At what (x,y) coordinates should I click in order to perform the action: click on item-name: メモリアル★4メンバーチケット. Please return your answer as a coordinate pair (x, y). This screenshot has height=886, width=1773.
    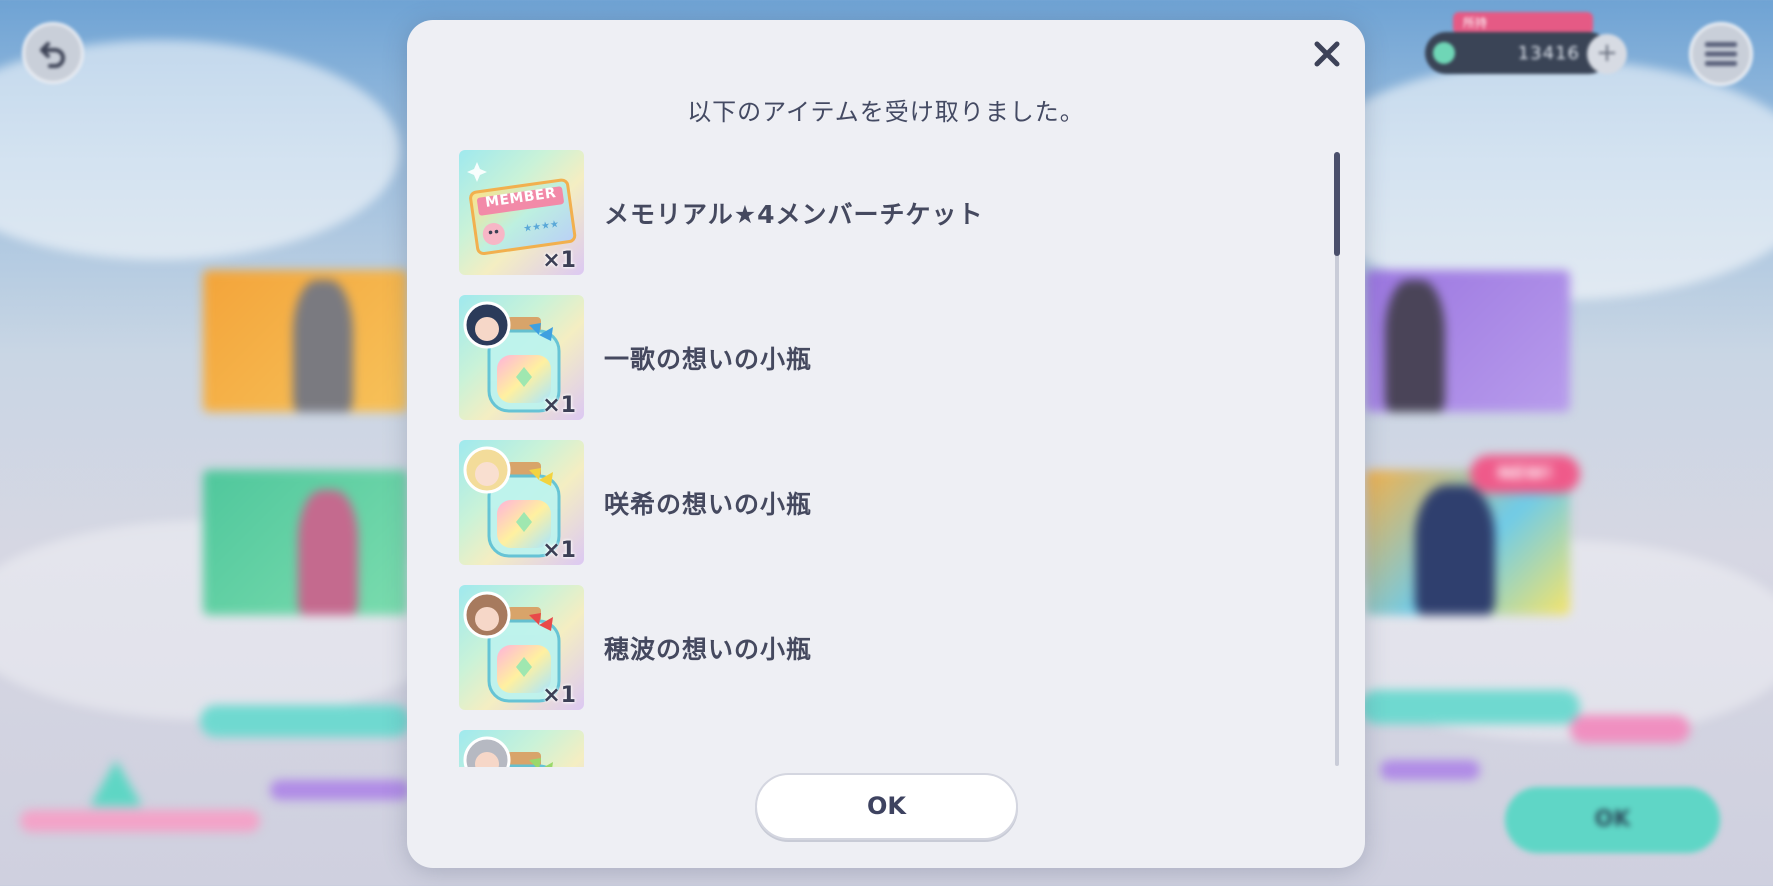
    Looking at the image, I should click on (794, 214).